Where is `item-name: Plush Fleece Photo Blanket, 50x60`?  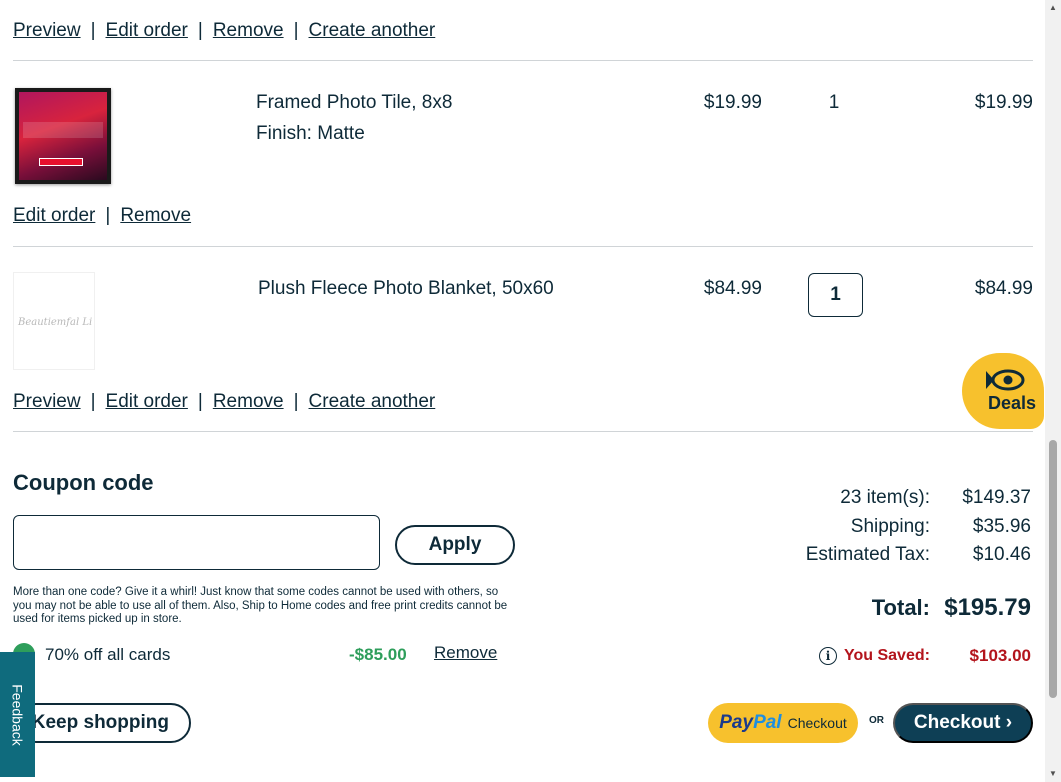
item-name: Plush Fleece Photo Blanket, 50x60 is located at coordinates (406, 288).